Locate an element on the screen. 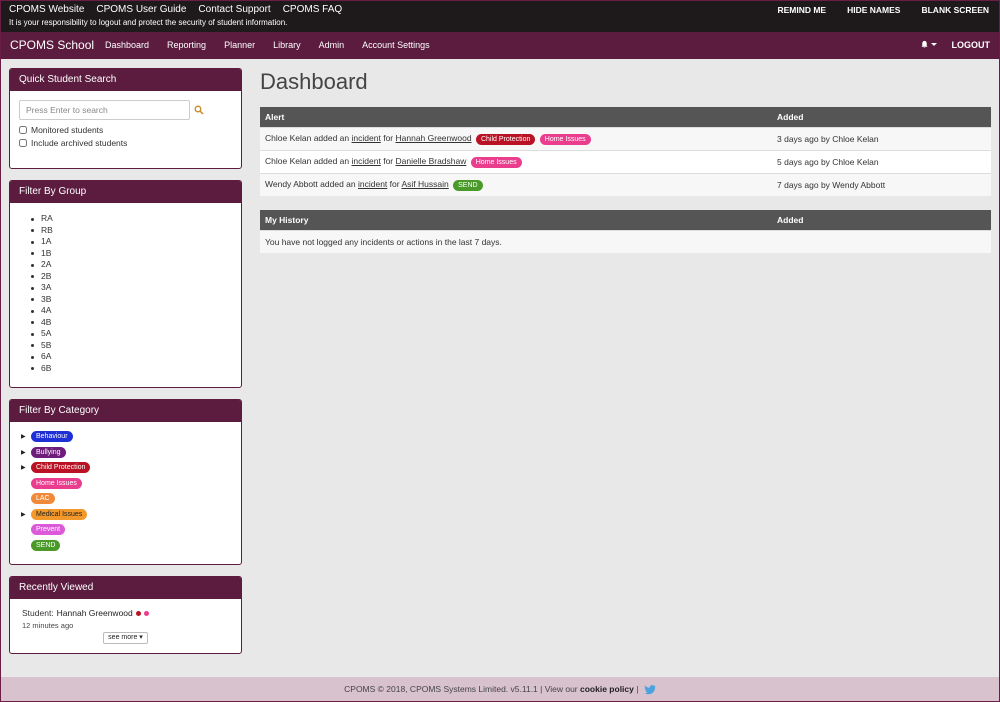 This screenshot has height=702, width=1000. include-archived-checkbox is located at coordinates (23, 143).